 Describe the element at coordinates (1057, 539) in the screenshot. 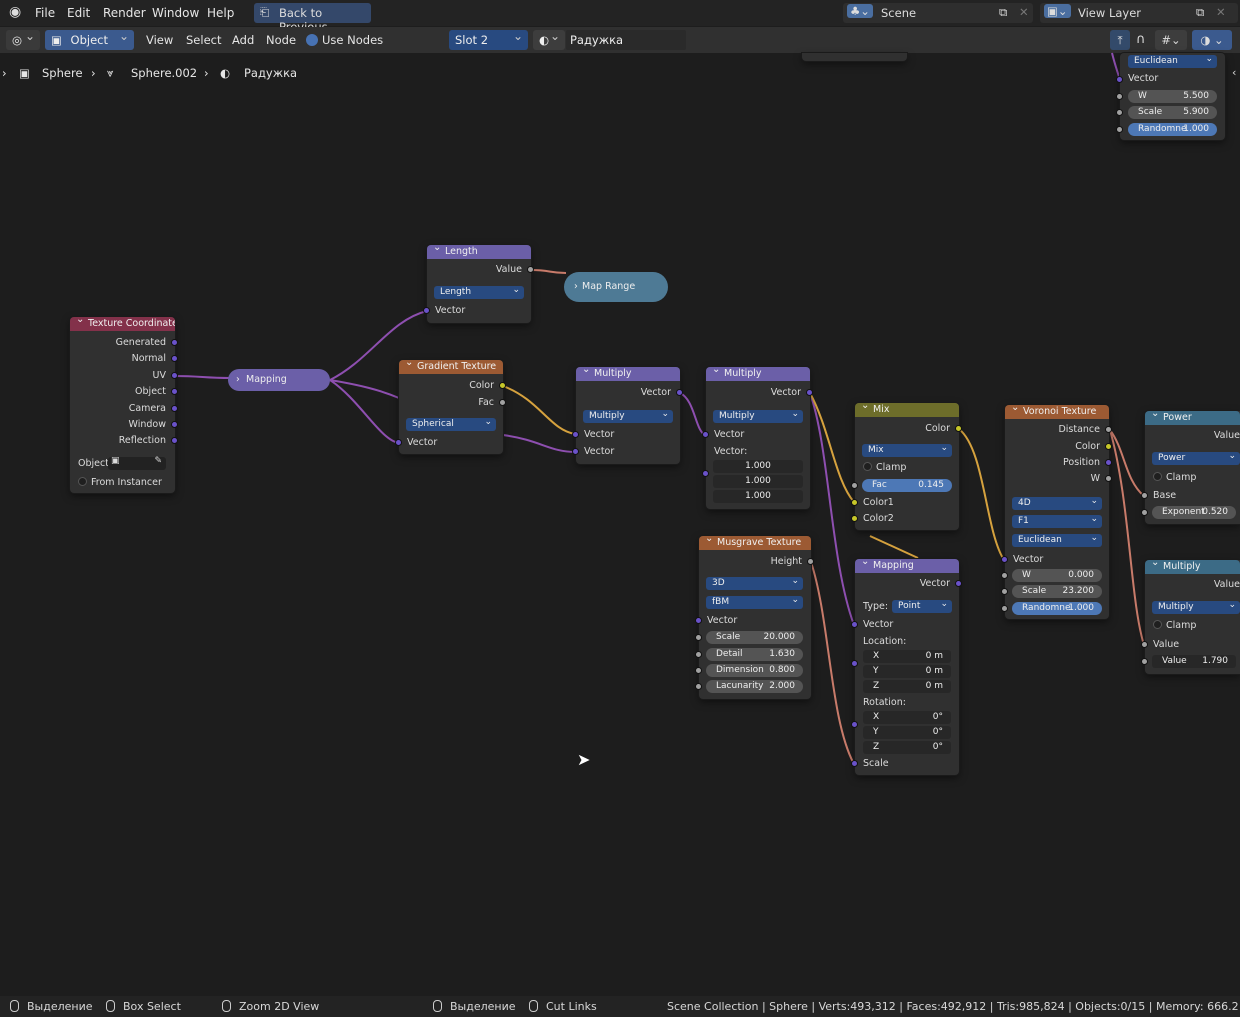

I see `voronoi-metric-dropdown: Euclidean` at that location.